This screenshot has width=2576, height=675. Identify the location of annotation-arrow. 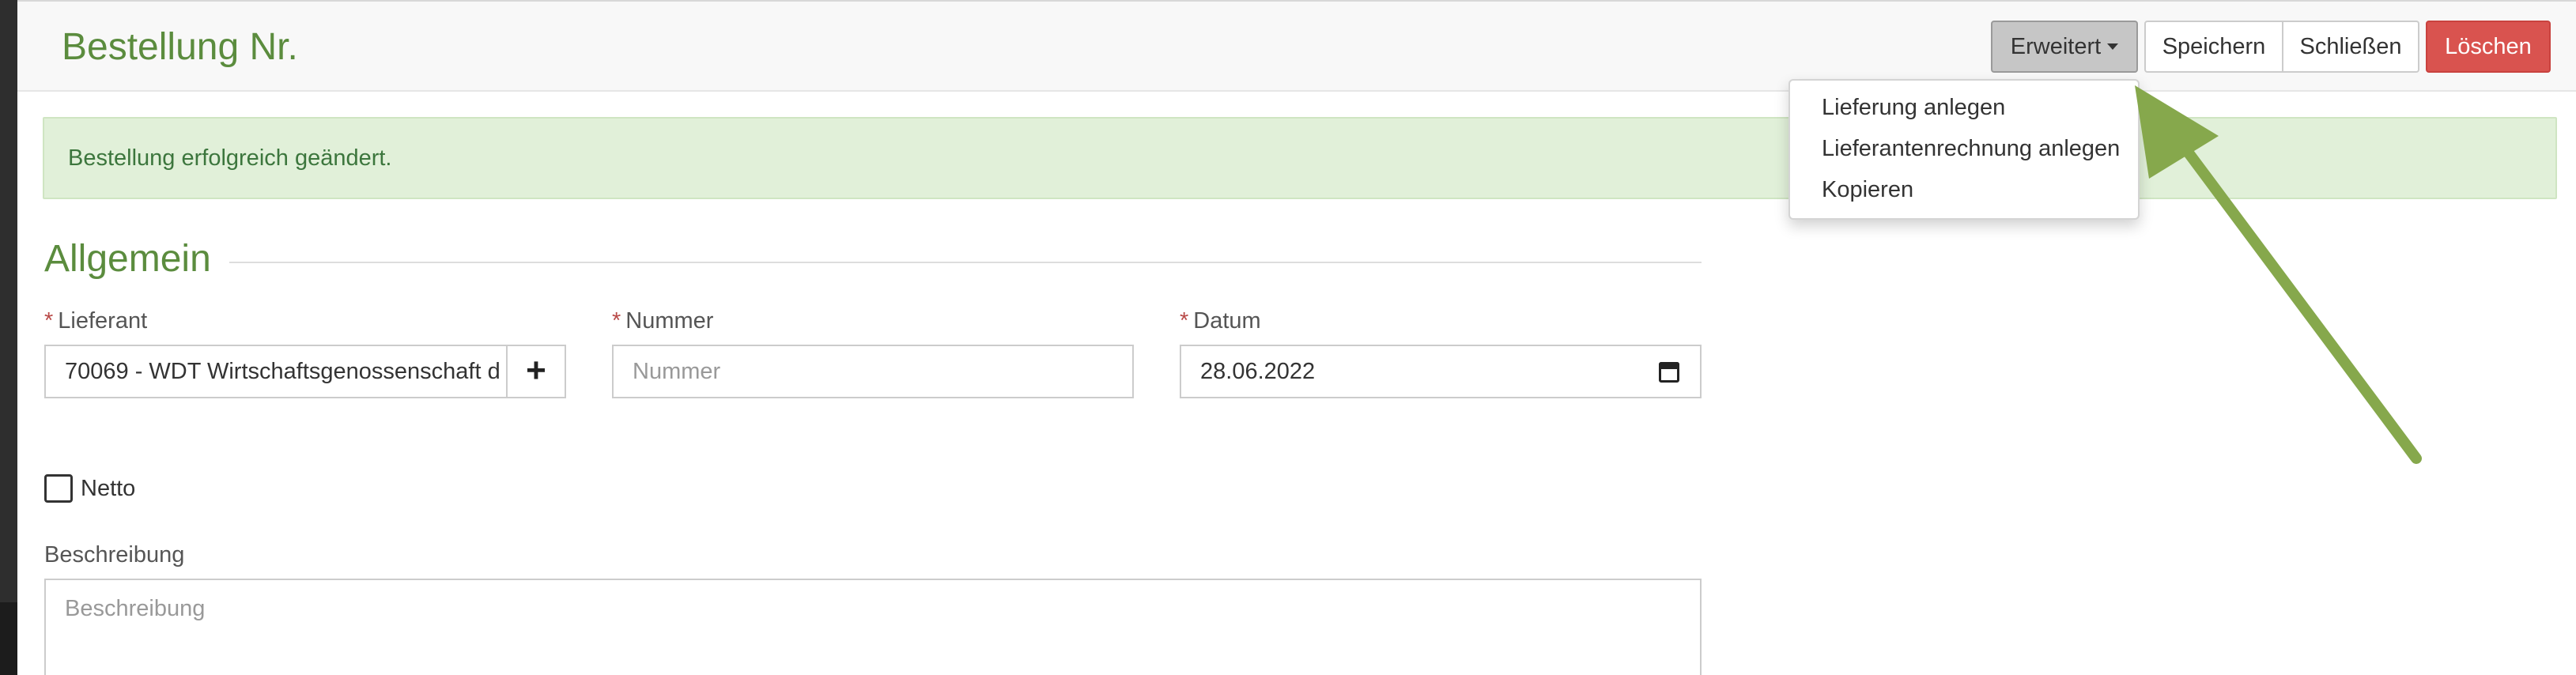
(2278, 274).